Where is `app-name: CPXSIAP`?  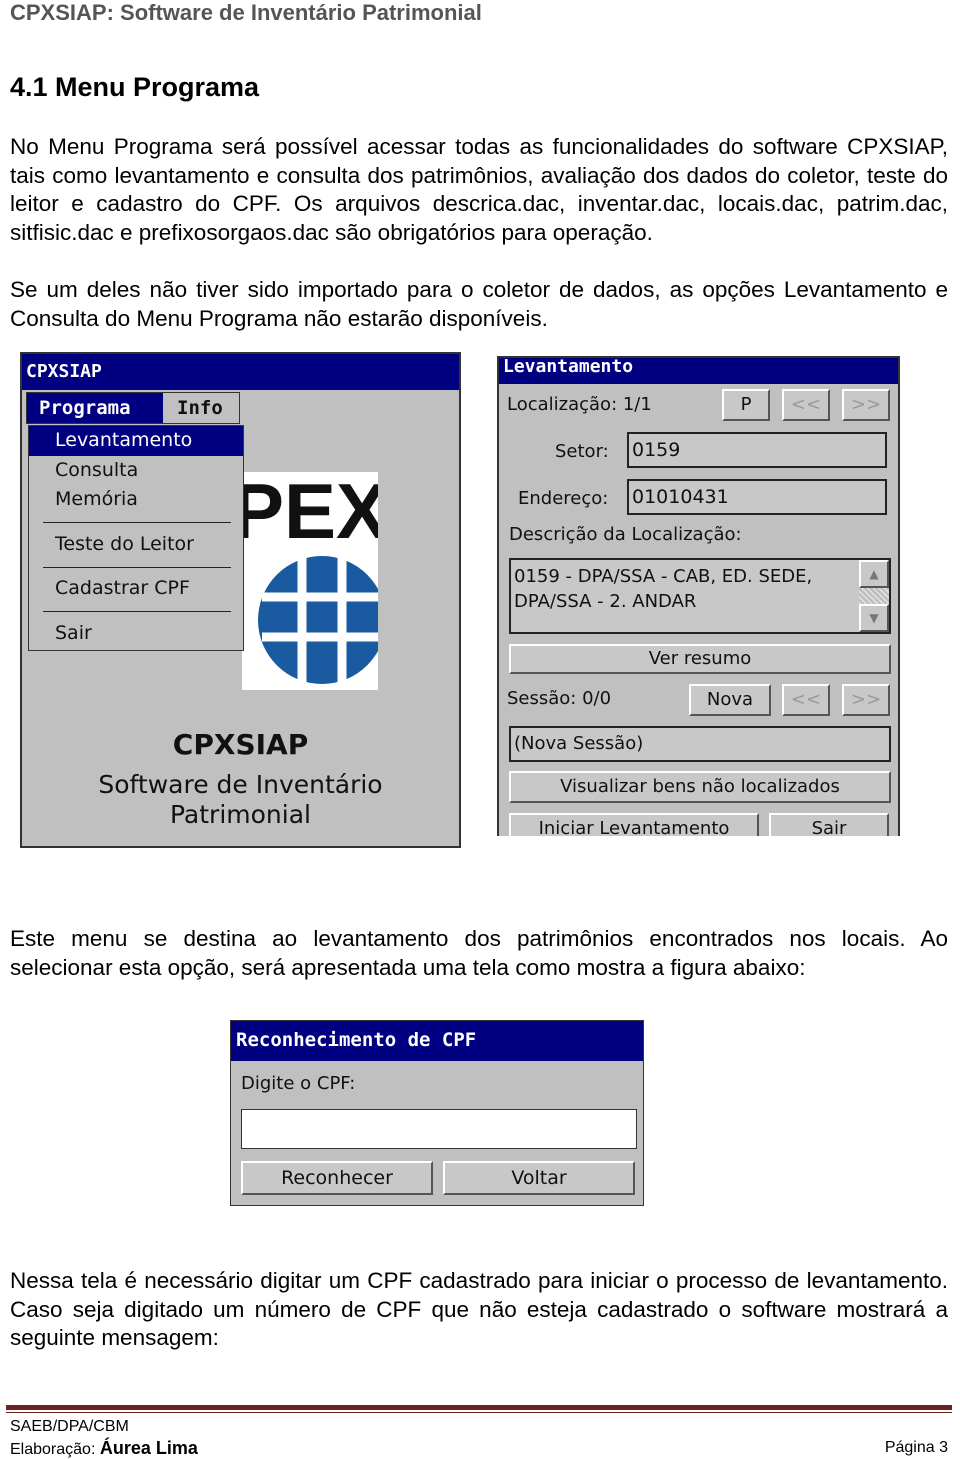
app-name: CPXSIAP is located at coordinates (240, 744).